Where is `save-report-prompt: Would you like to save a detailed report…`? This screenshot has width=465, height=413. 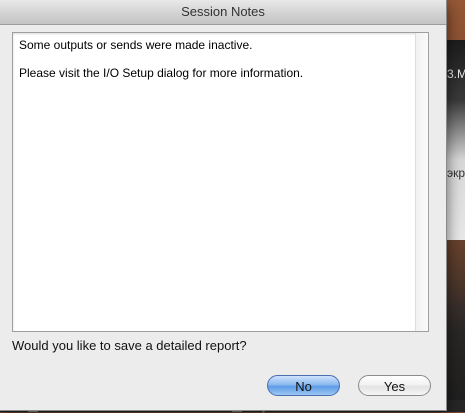 save-report-prompt: Would you like to save a detailed report… is located at coordinates (129, 345).